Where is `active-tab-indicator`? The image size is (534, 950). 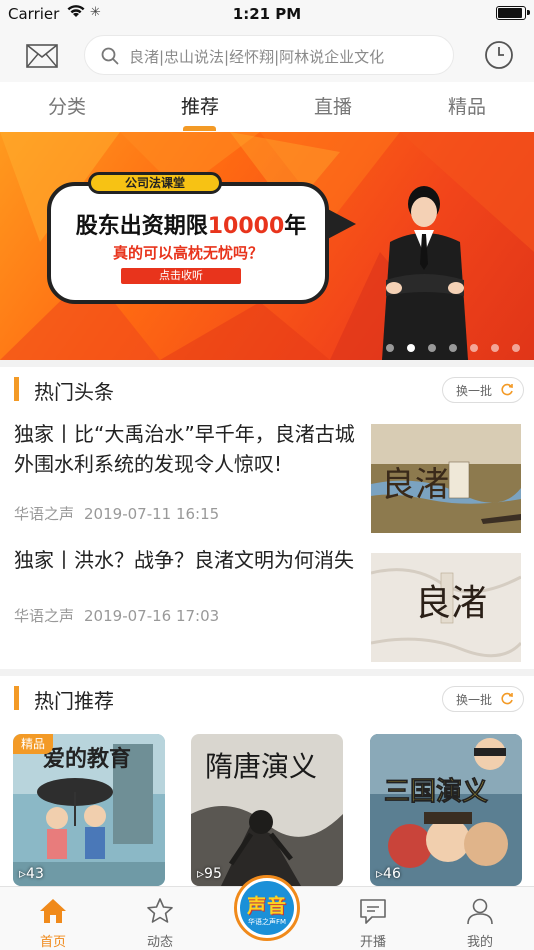 active-tab-indicator is located at coordinates (199, 128).